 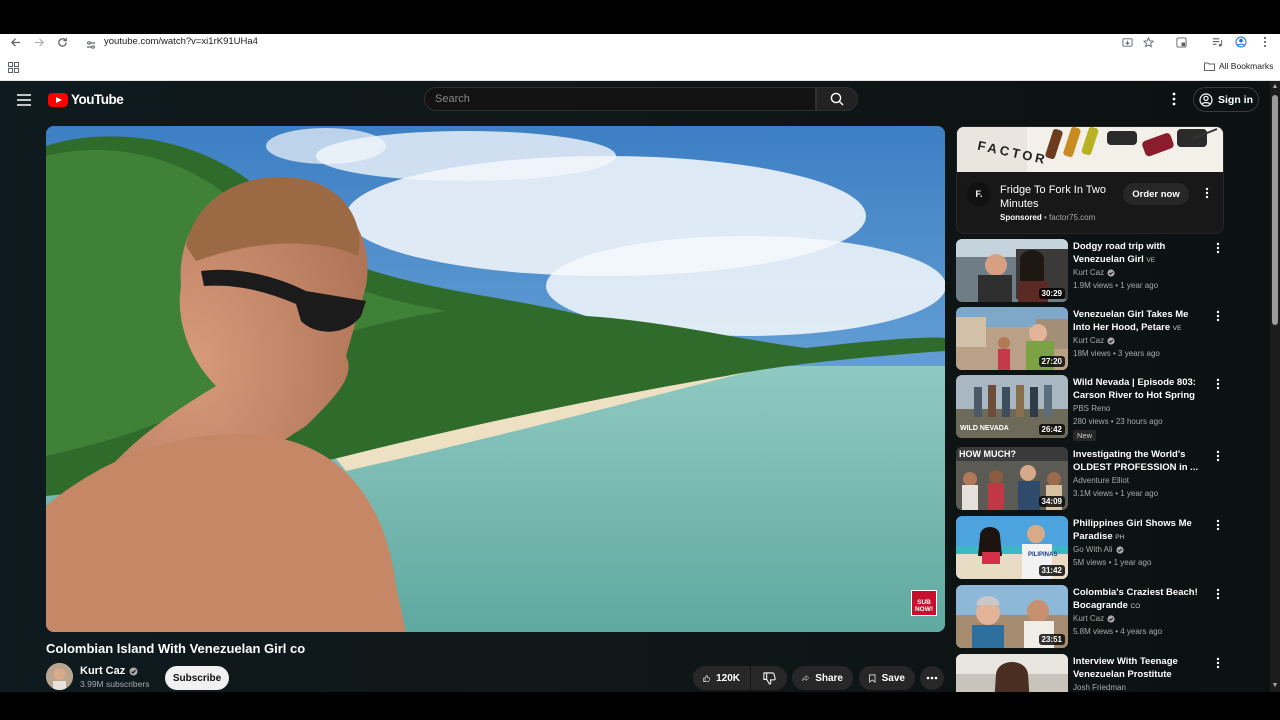 I want to click on ad-domain: factor75.com, so click(x=1072, y=217).